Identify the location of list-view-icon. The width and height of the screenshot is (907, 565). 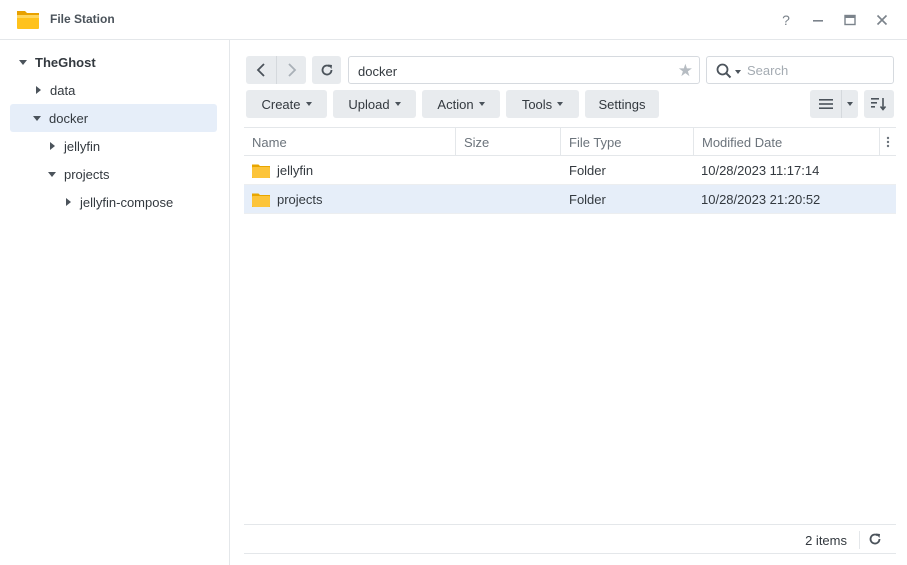
(825, 104).